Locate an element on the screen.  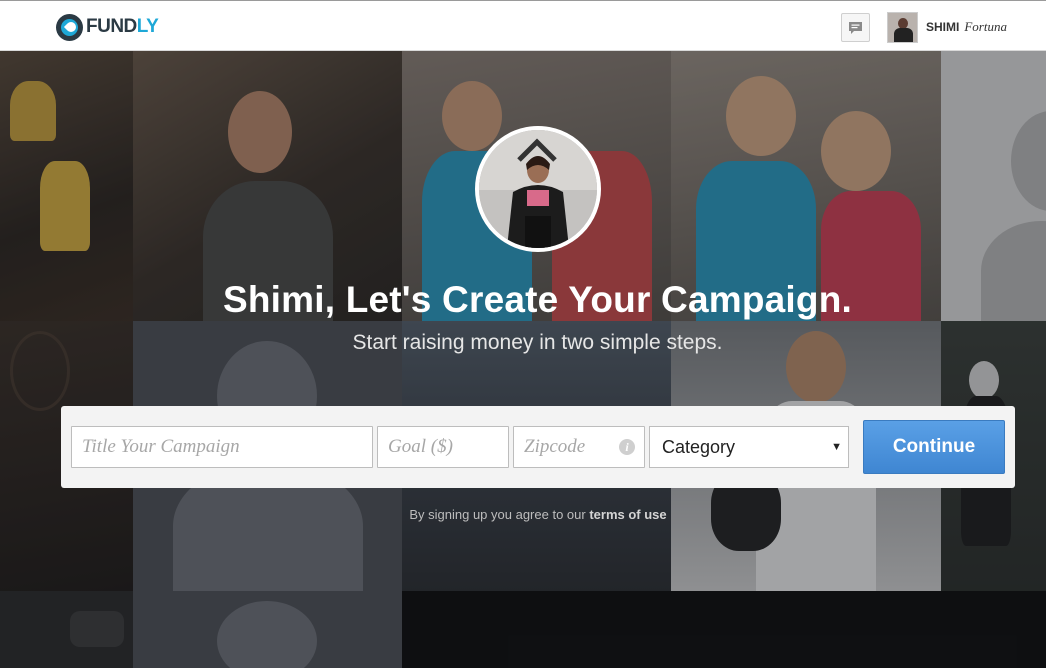
user-menu: SHIMI Fortuna is located at coordinates (947, 27).